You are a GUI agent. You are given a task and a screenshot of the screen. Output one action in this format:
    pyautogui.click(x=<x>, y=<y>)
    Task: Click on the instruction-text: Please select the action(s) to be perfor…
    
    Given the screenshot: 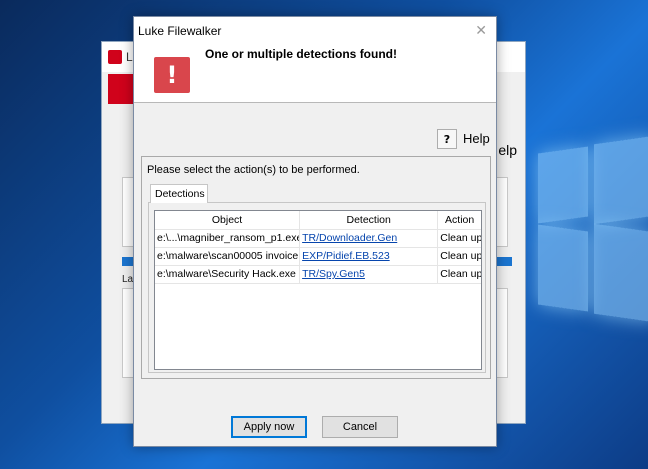 What is the action you would take?
    pyautogui.click(x=253, y=170)
    